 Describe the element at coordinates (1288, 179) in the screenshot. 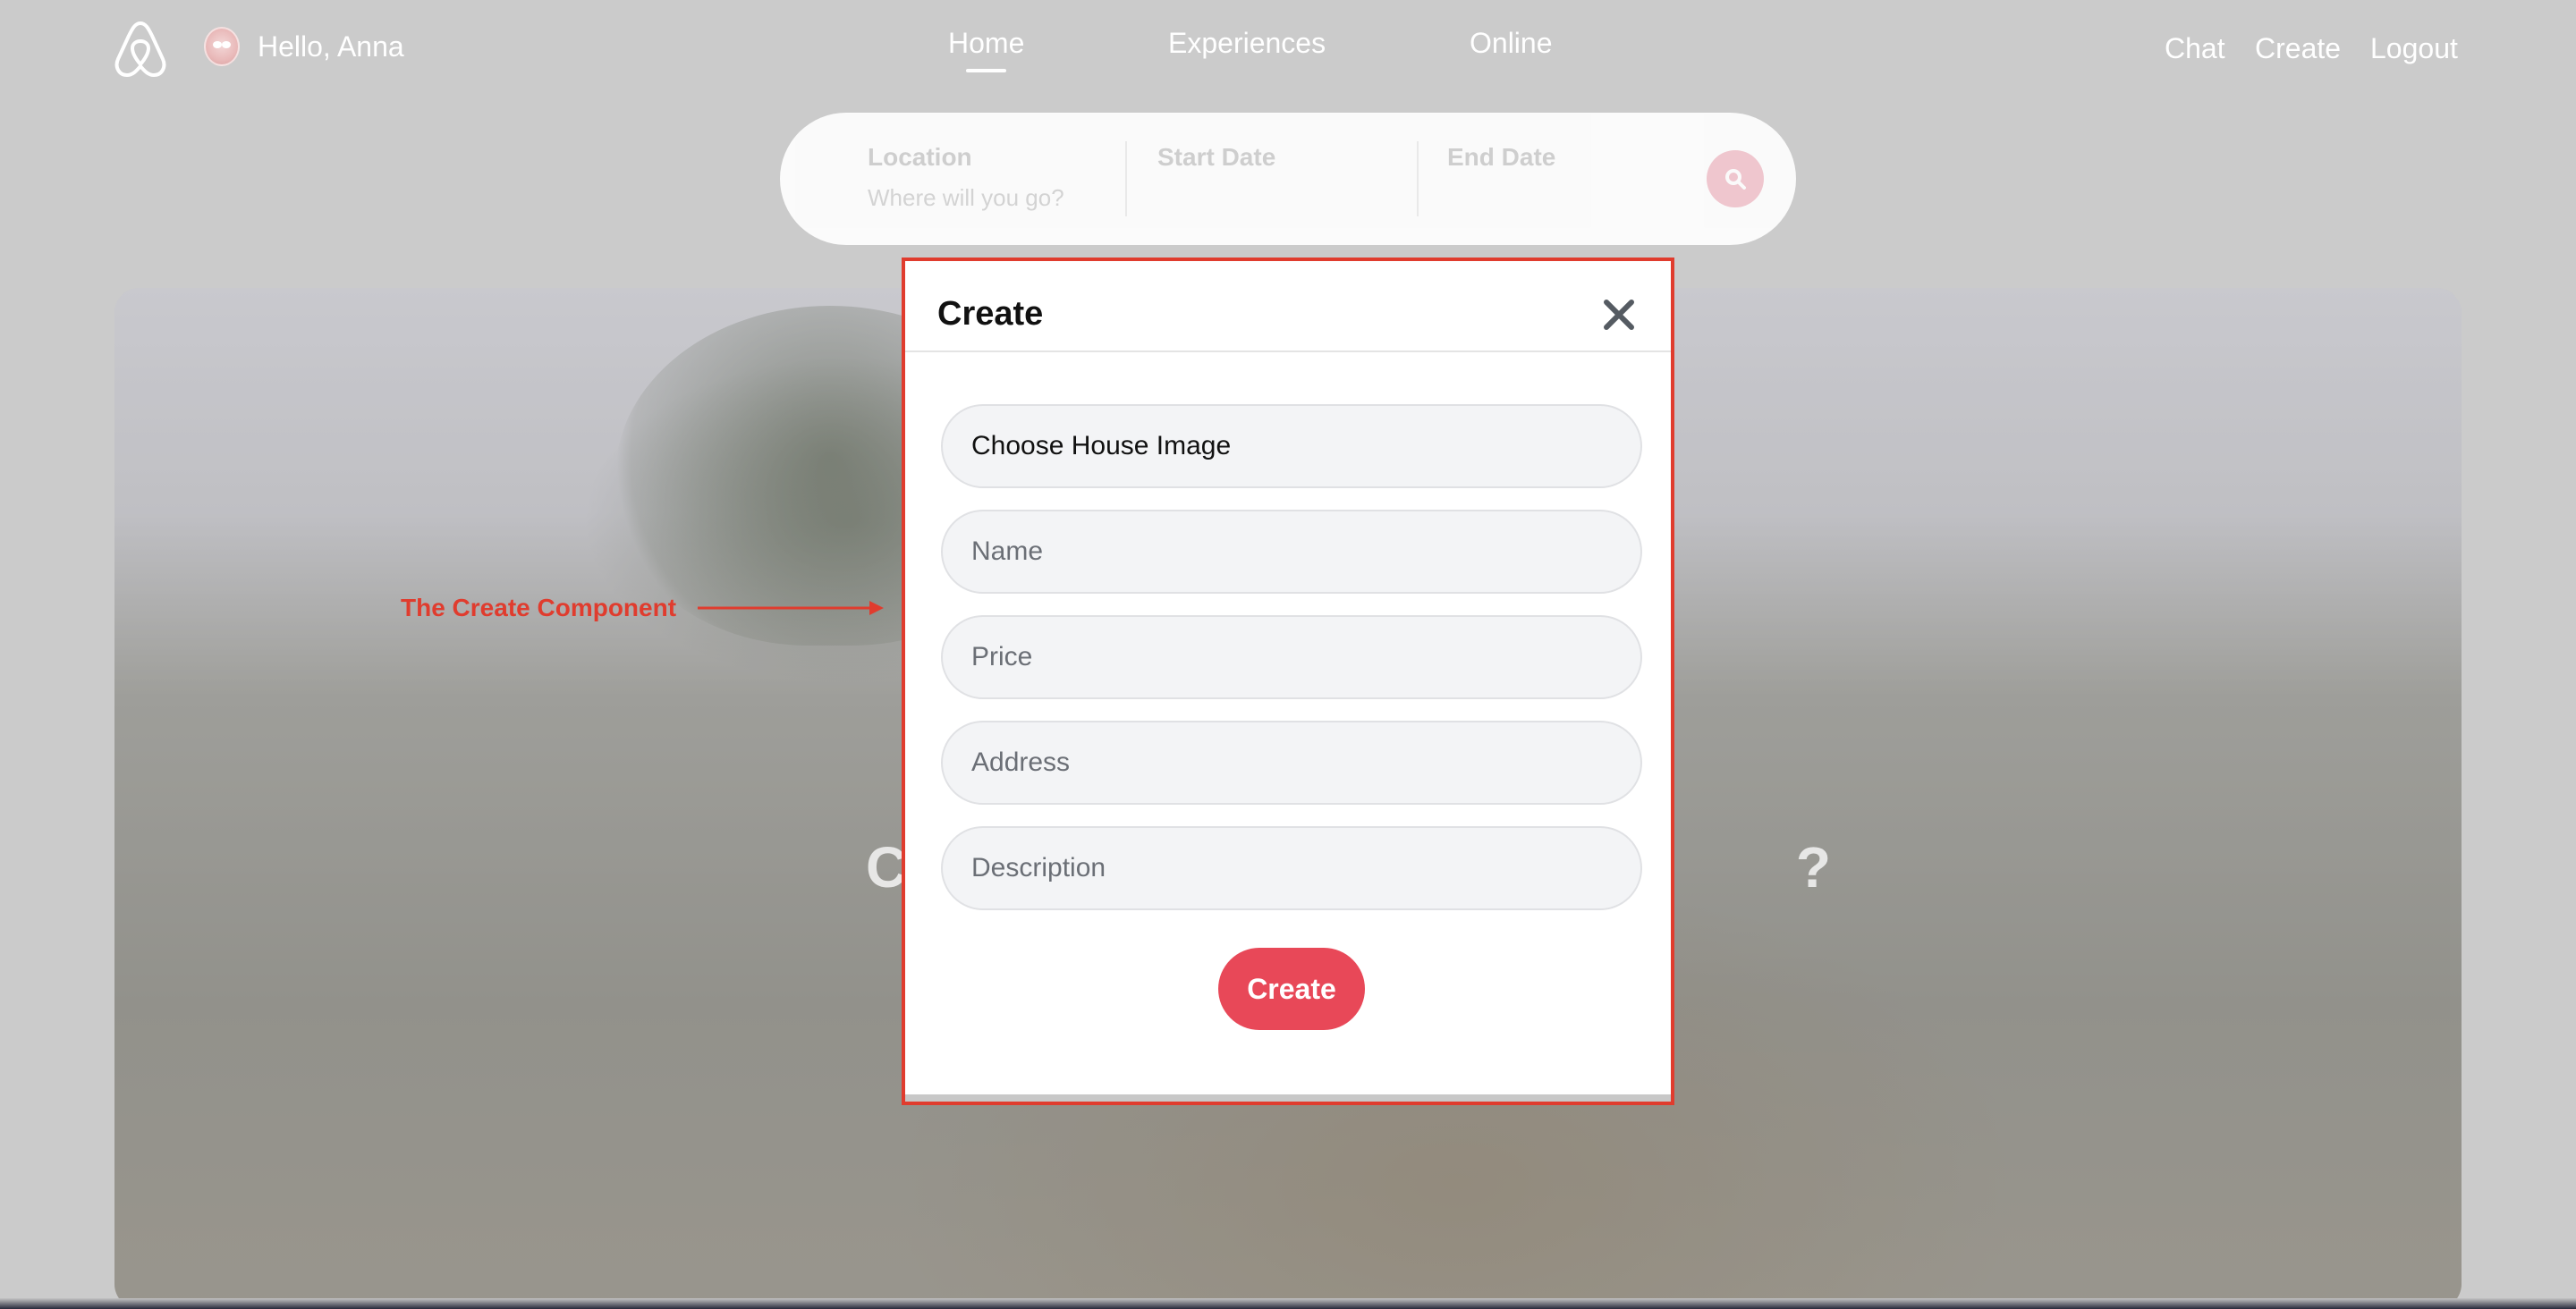

I see `search-bar: Location Start Date End Date` at that location.